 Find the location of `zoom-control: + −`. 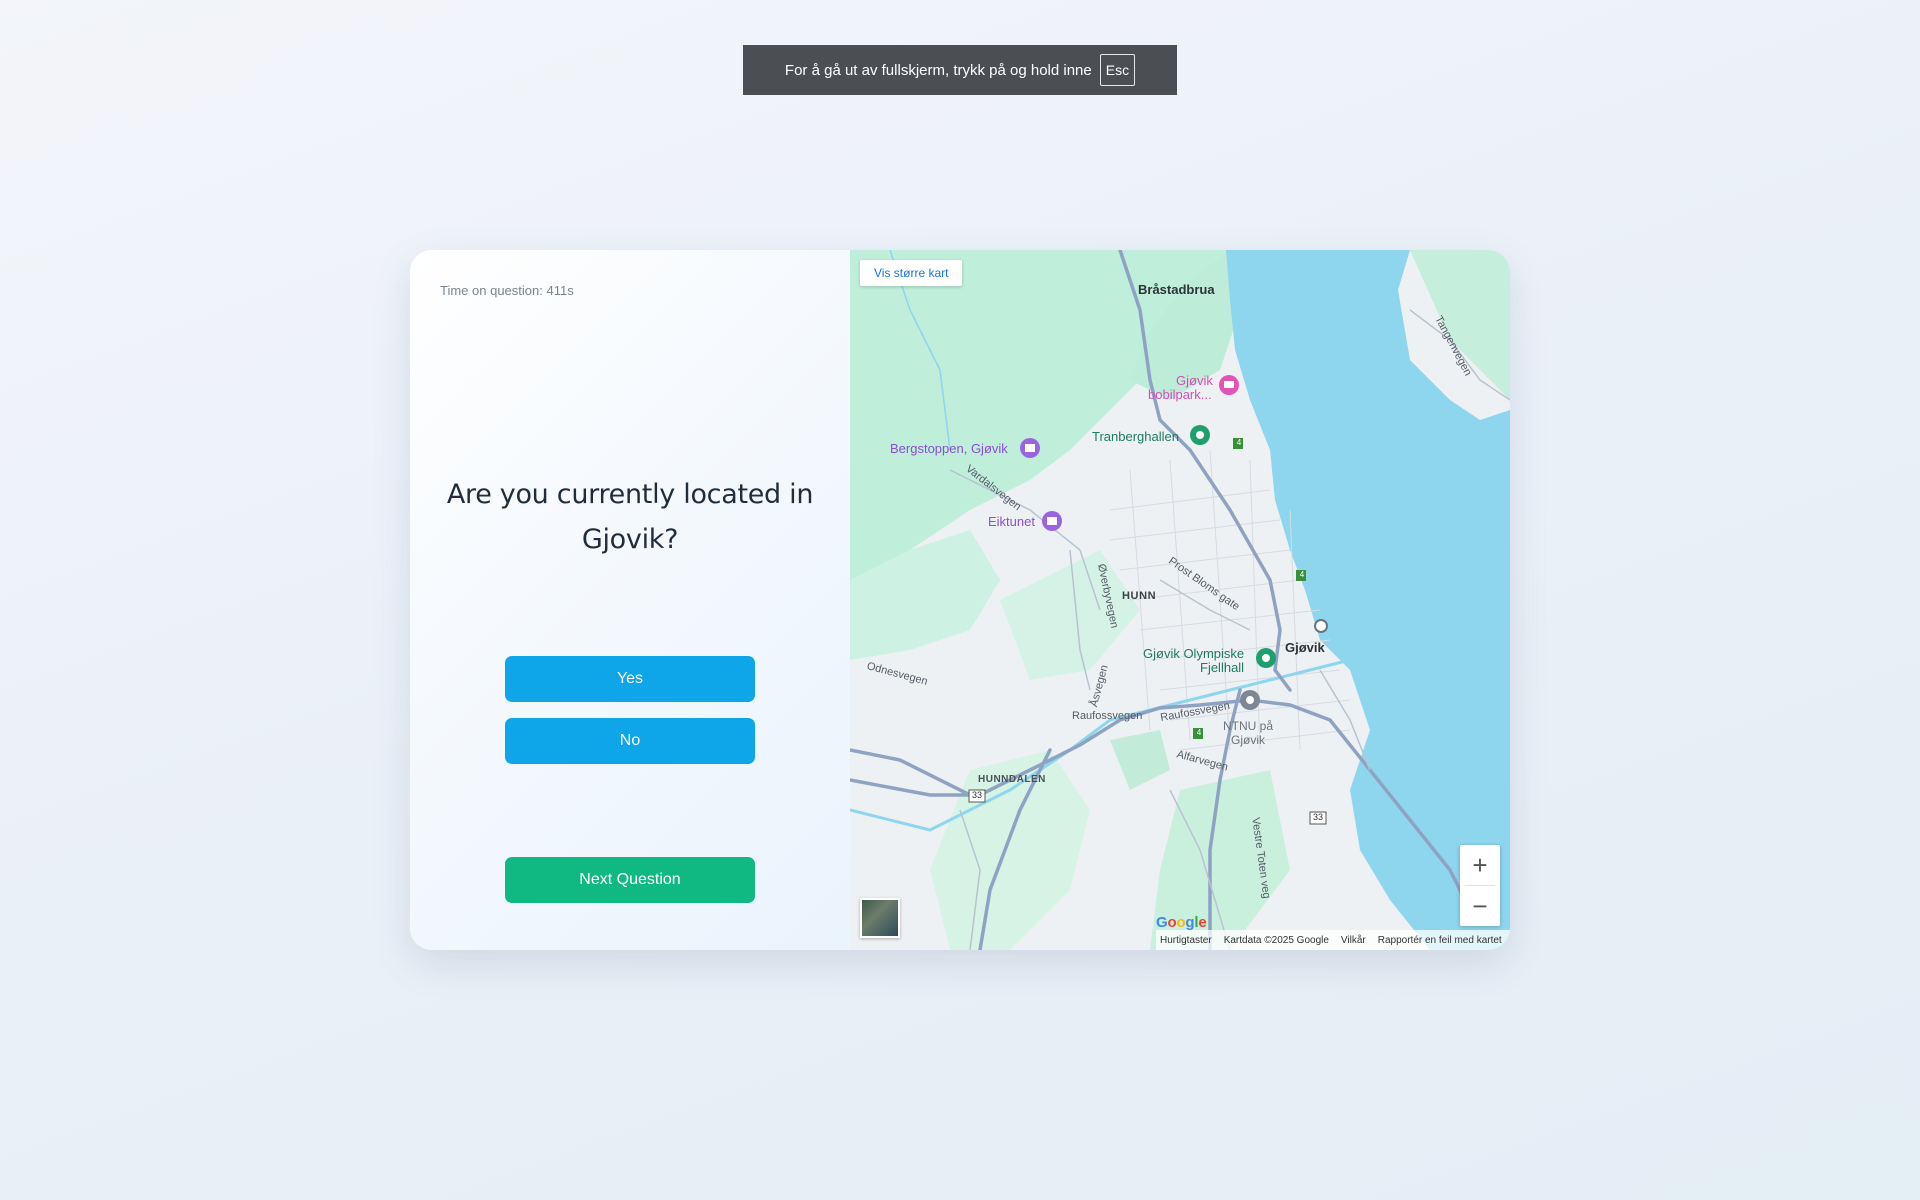

zoom-control: + − is located at coordinates (1480, 885).